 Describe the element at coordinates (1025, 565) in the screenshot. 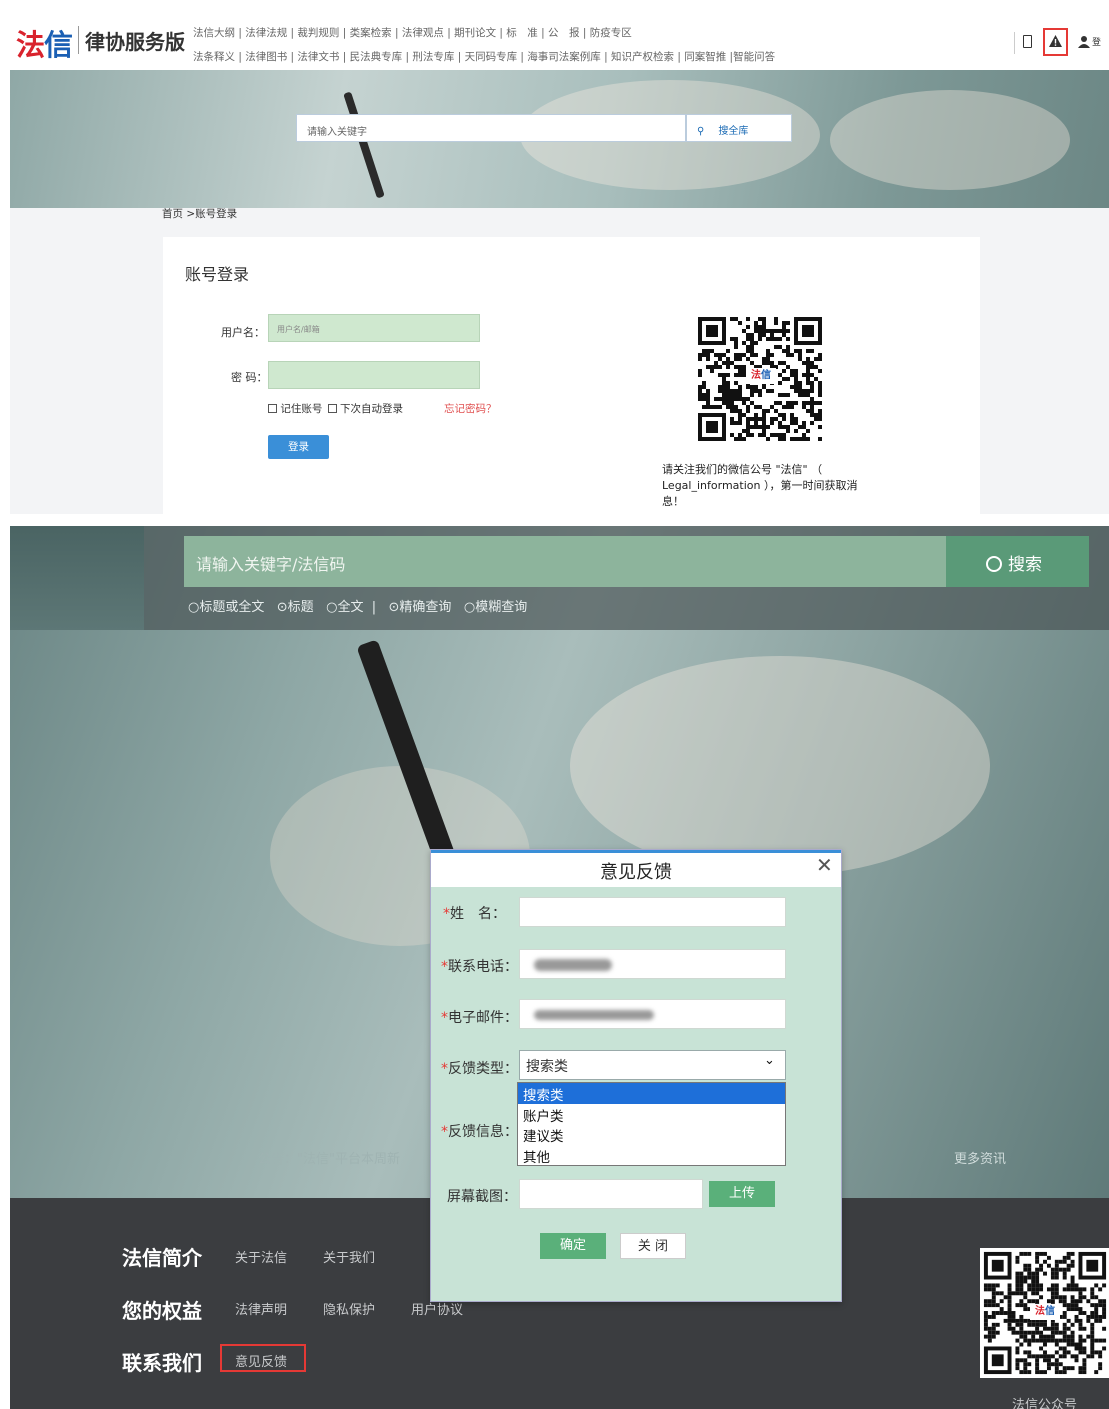

I see `search-button-label: 搜索` at that location.